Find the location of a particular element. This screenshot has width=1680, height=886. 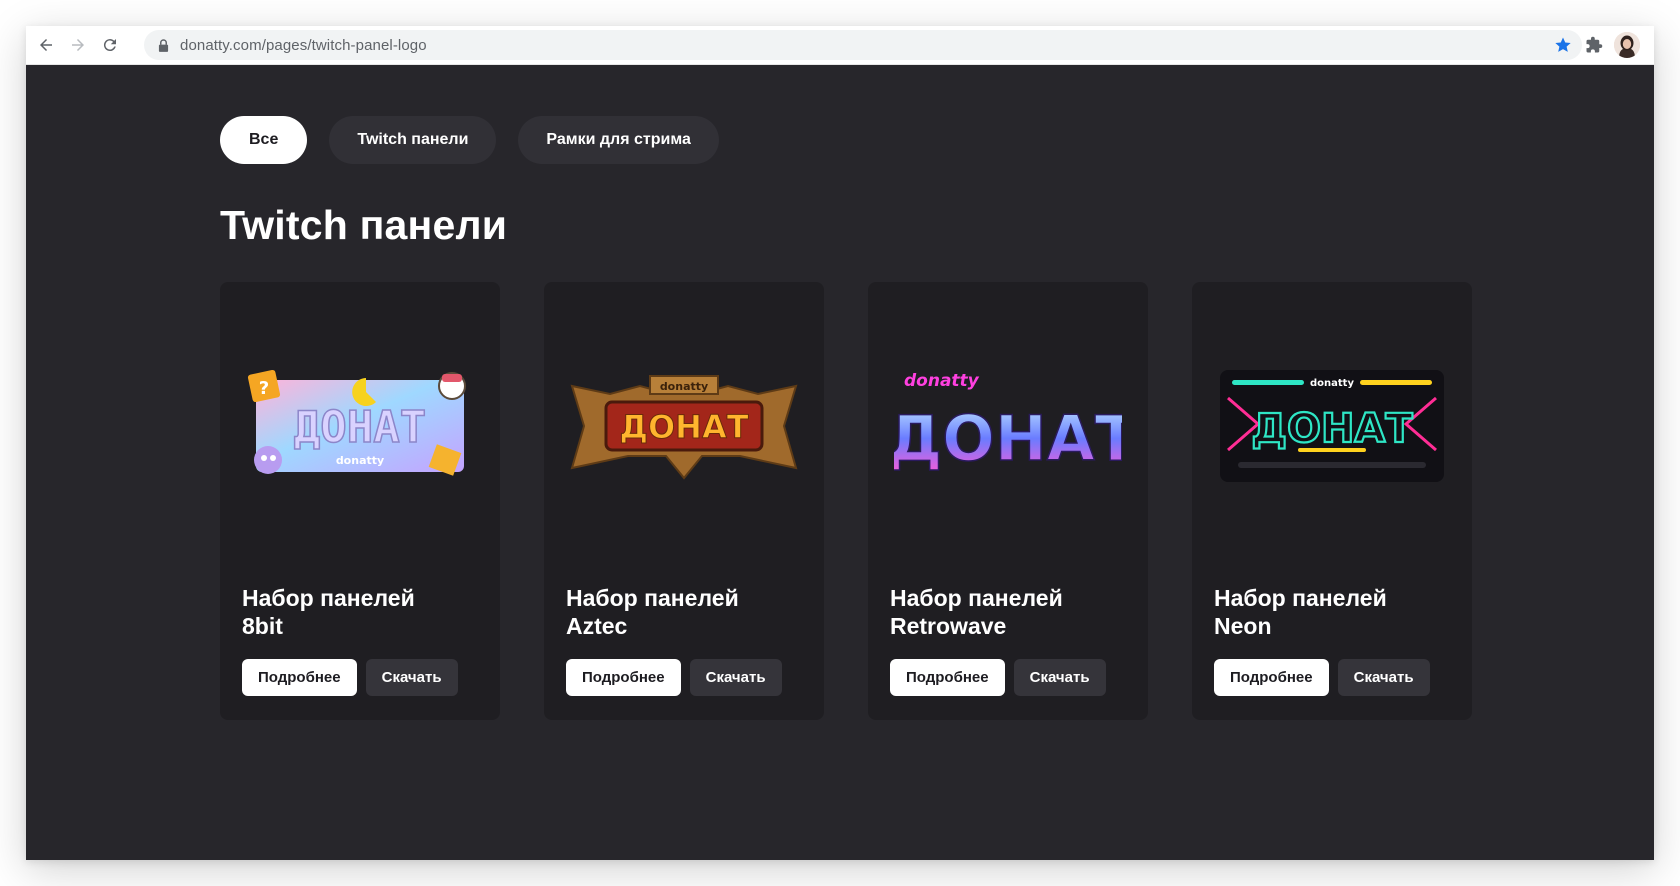

download-button-retrowave: Скачать is located at coordinates (1059, 677).